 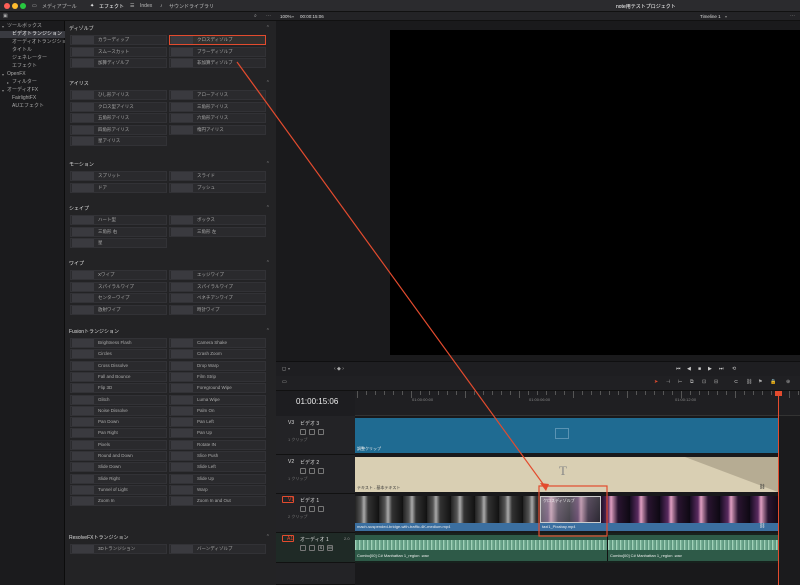 I want to click on annotation-arrowhead, so click(x=544, y=487).